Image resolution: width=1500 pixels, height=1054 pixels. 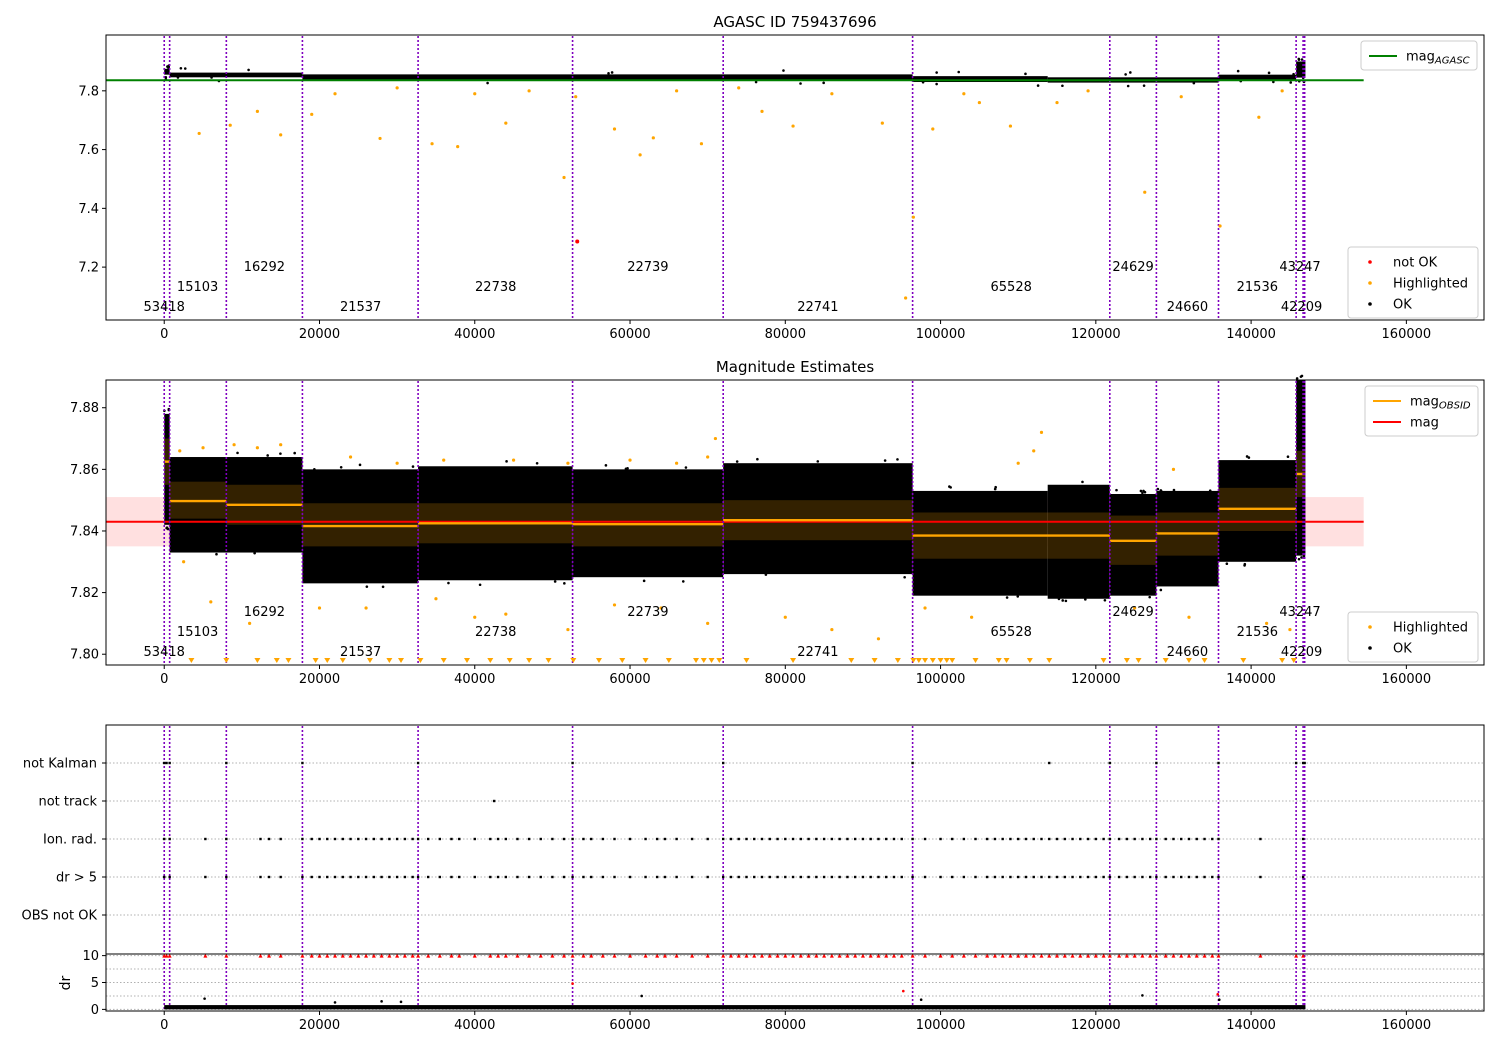 What do you see at coordinates (1415, 263) in the screenshot?
I see `legend-label: not OK` at bounding box center [1415, 263].